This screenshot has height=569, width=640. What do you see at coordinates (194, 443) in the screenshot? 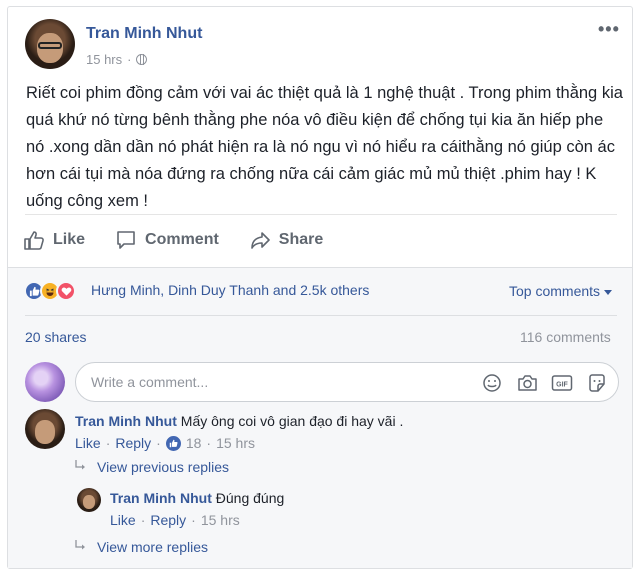
I see `comment-like-count: 18` at bounding box center [194, 443].